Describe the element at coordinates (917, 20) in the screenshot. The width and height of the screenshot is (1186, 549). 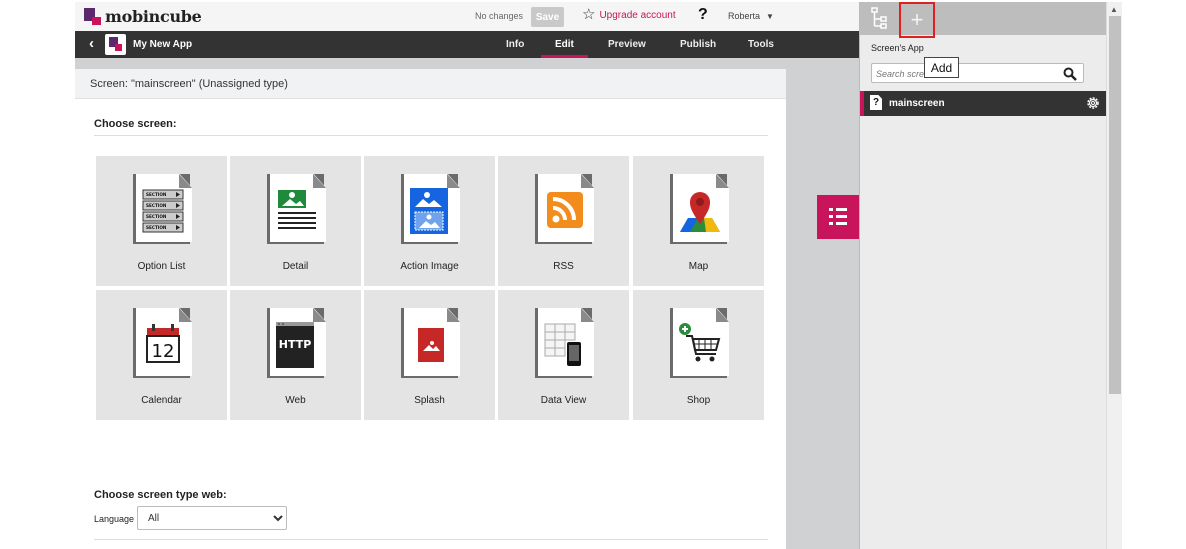
I see `add-screen-button: +` at that location.